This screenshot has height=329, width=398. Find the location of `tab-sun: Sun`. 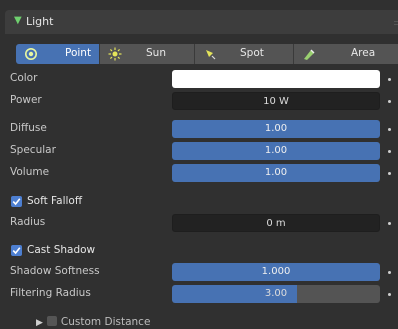

tab-sun: Sun is located at coordinates (147, 54).